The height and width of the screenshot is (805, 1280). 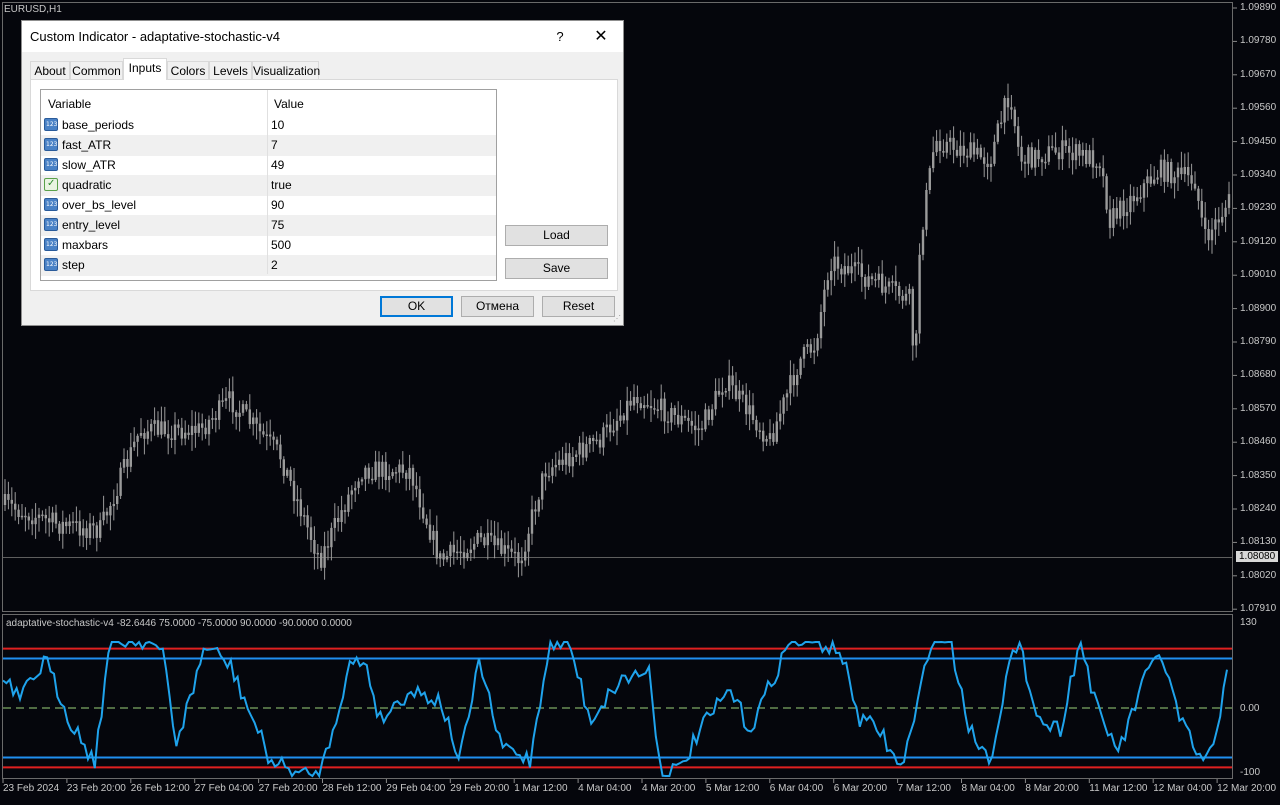 What do you see at coordinates (69, 104) in the screenshot?
I see `column-variable: Variable` at bounding box center [69, 104].